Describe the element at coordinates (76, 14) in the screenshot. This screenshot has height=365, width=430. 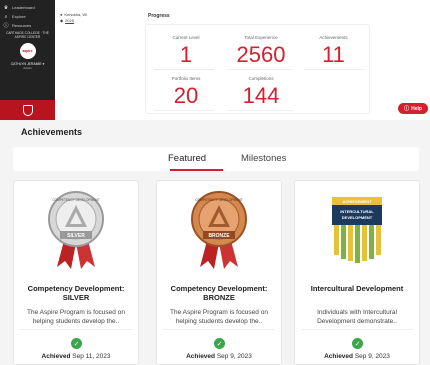
I see `profile-location: Kenosha, WI` at that location.